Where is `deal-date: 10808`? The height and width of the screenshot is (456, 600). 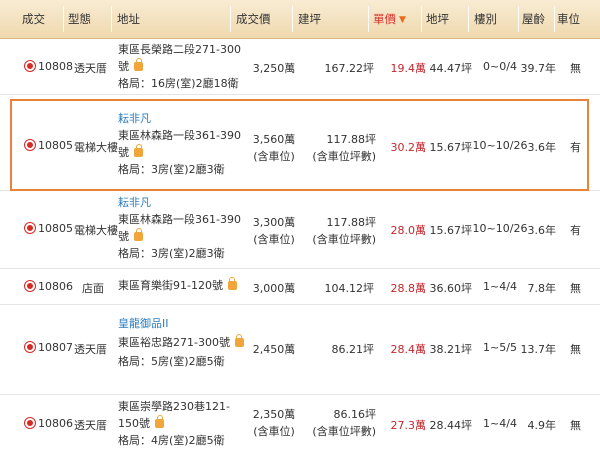 deal-date: 10808 is located at coordinates (55, 66).